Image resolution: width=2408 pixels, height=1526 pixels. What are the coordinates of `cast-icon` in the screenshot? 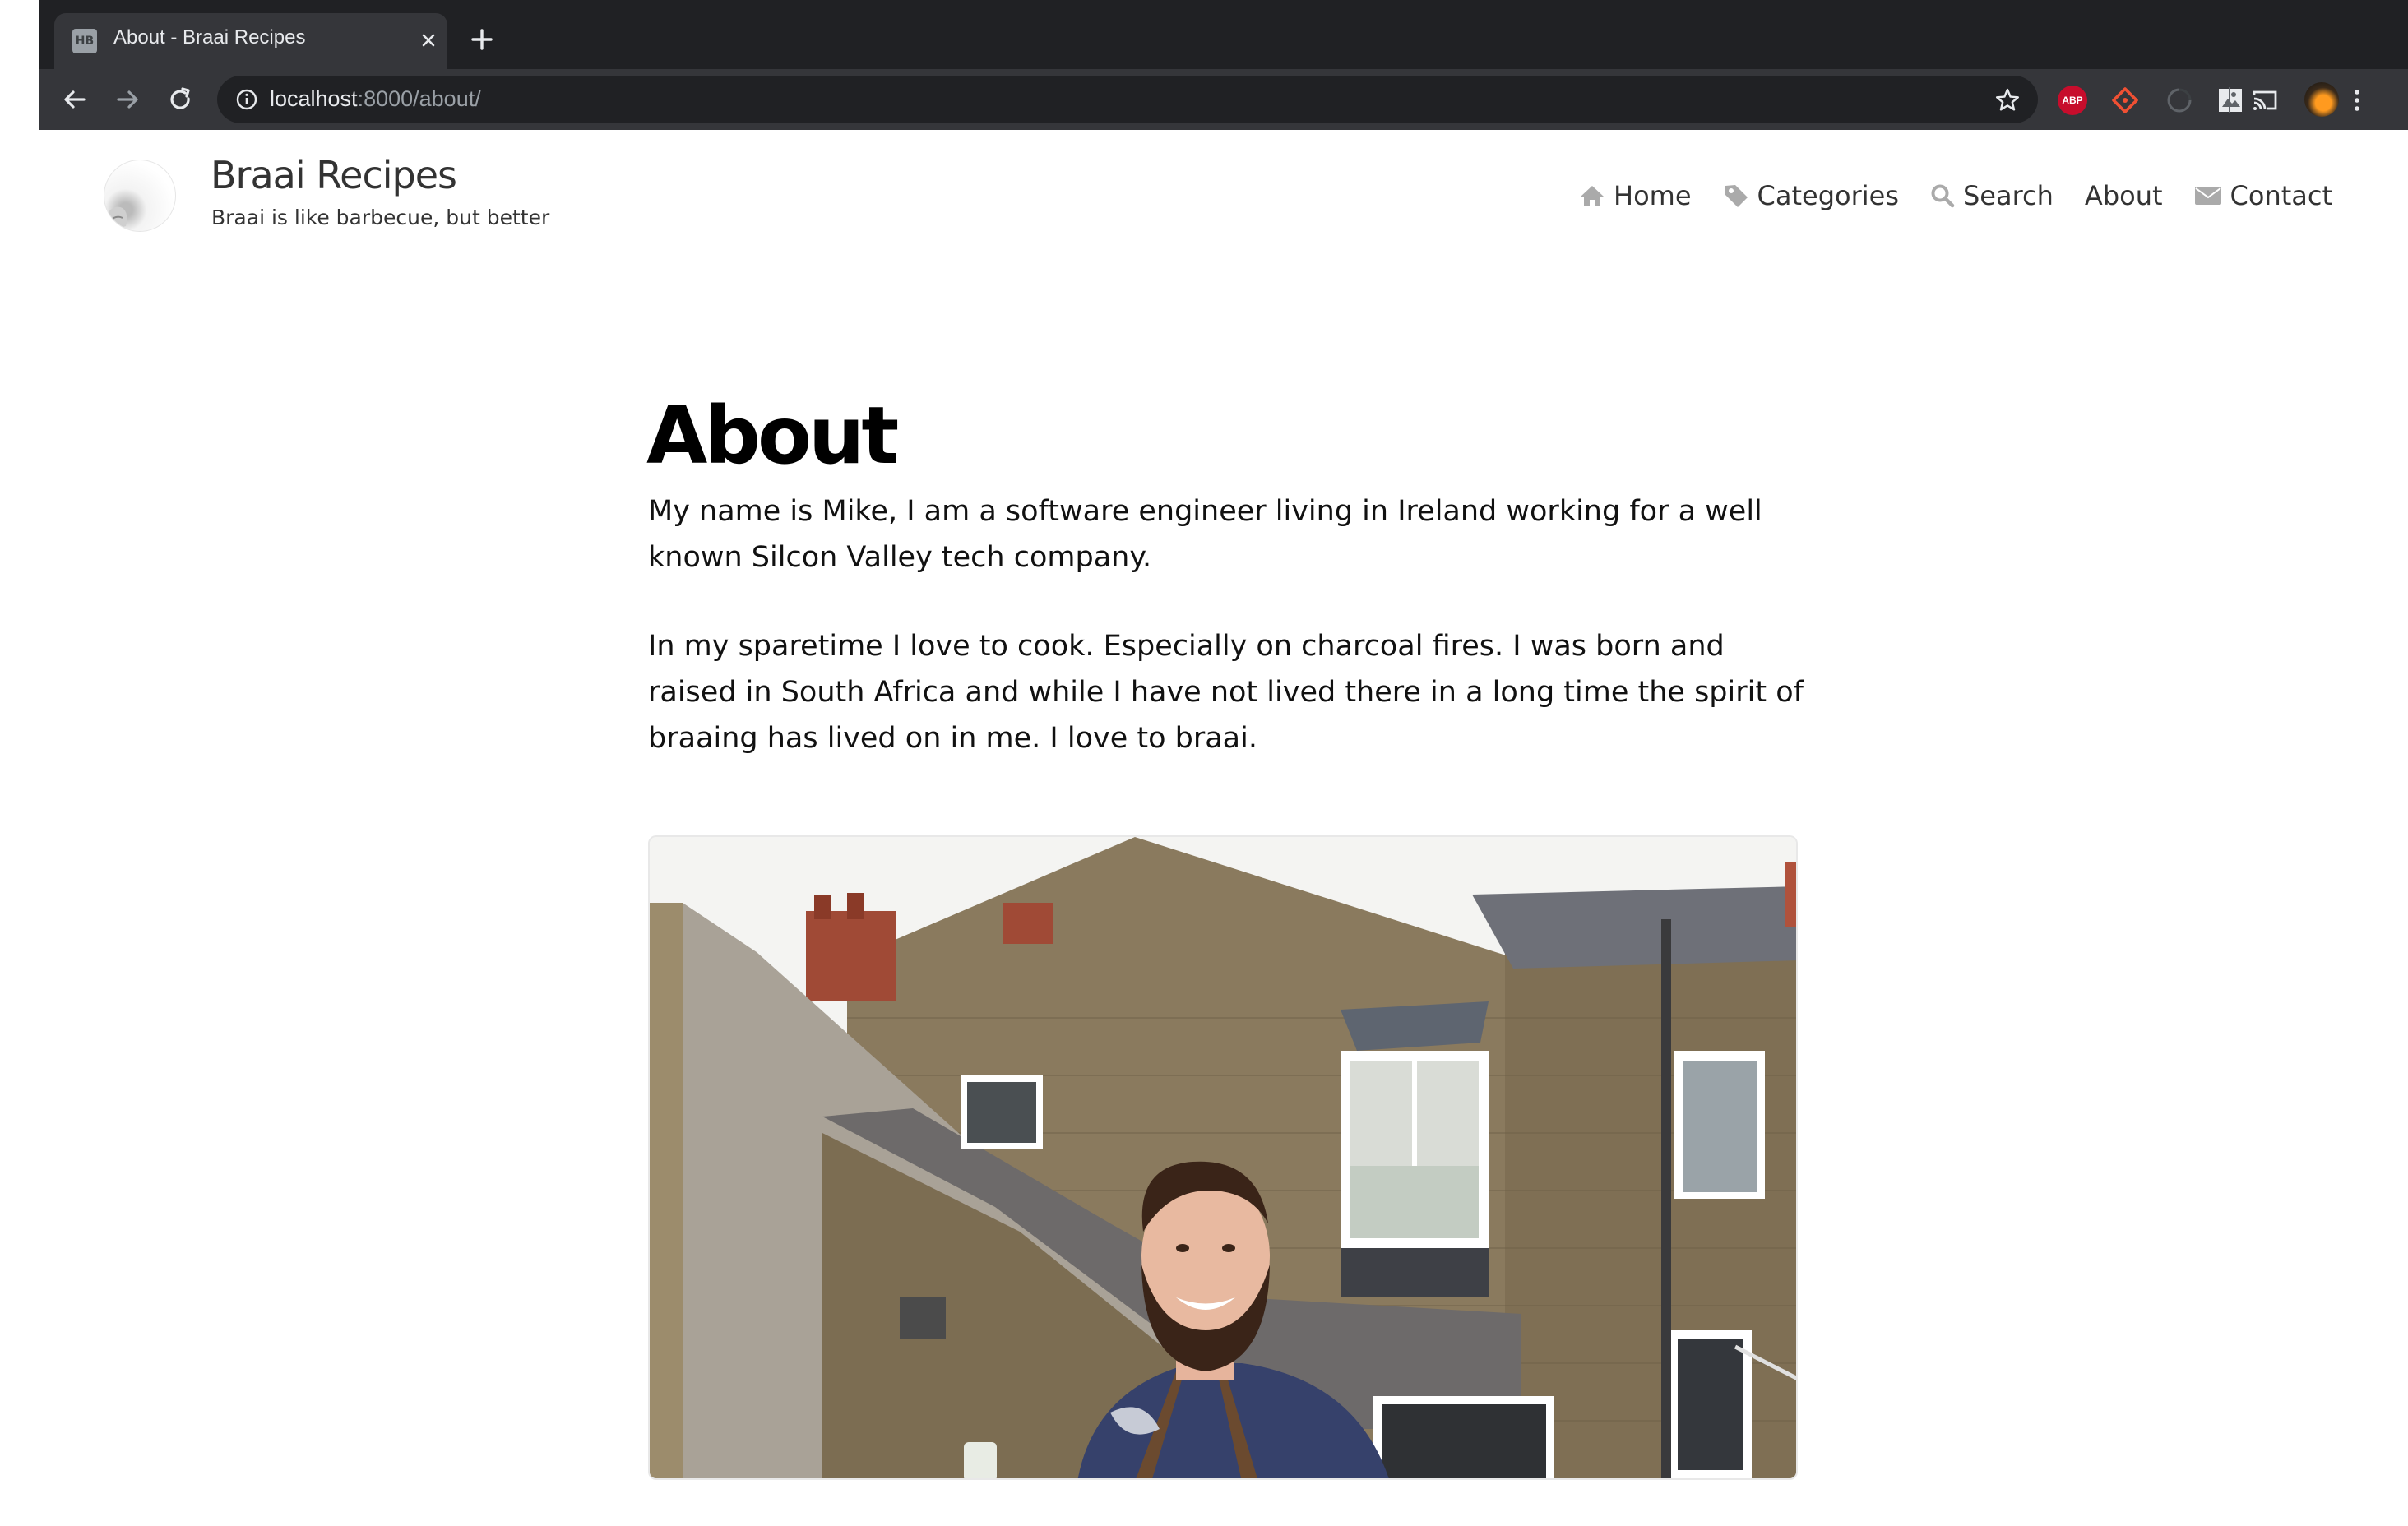 It's located at (2265, 100).